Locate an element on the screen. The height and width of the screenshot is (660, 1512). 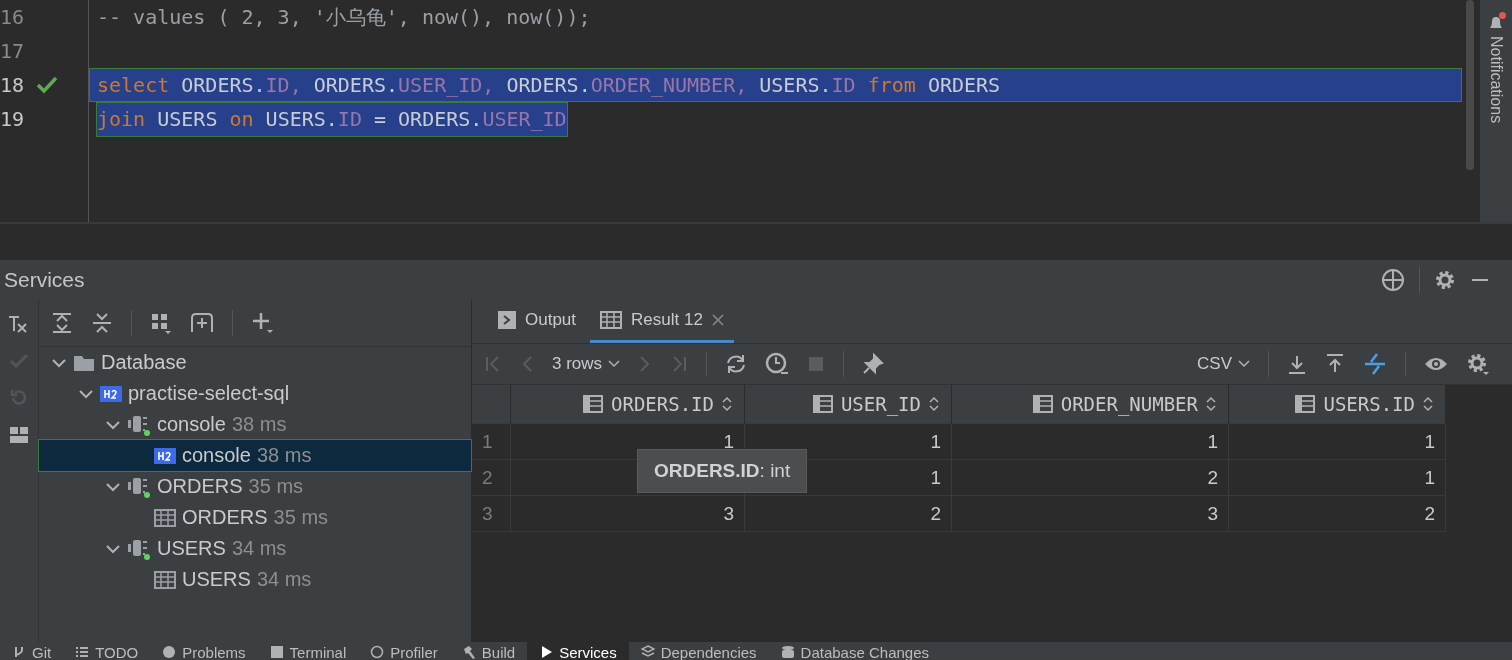
tree-item: practise-select-sql is located at coordinates (255, 393).